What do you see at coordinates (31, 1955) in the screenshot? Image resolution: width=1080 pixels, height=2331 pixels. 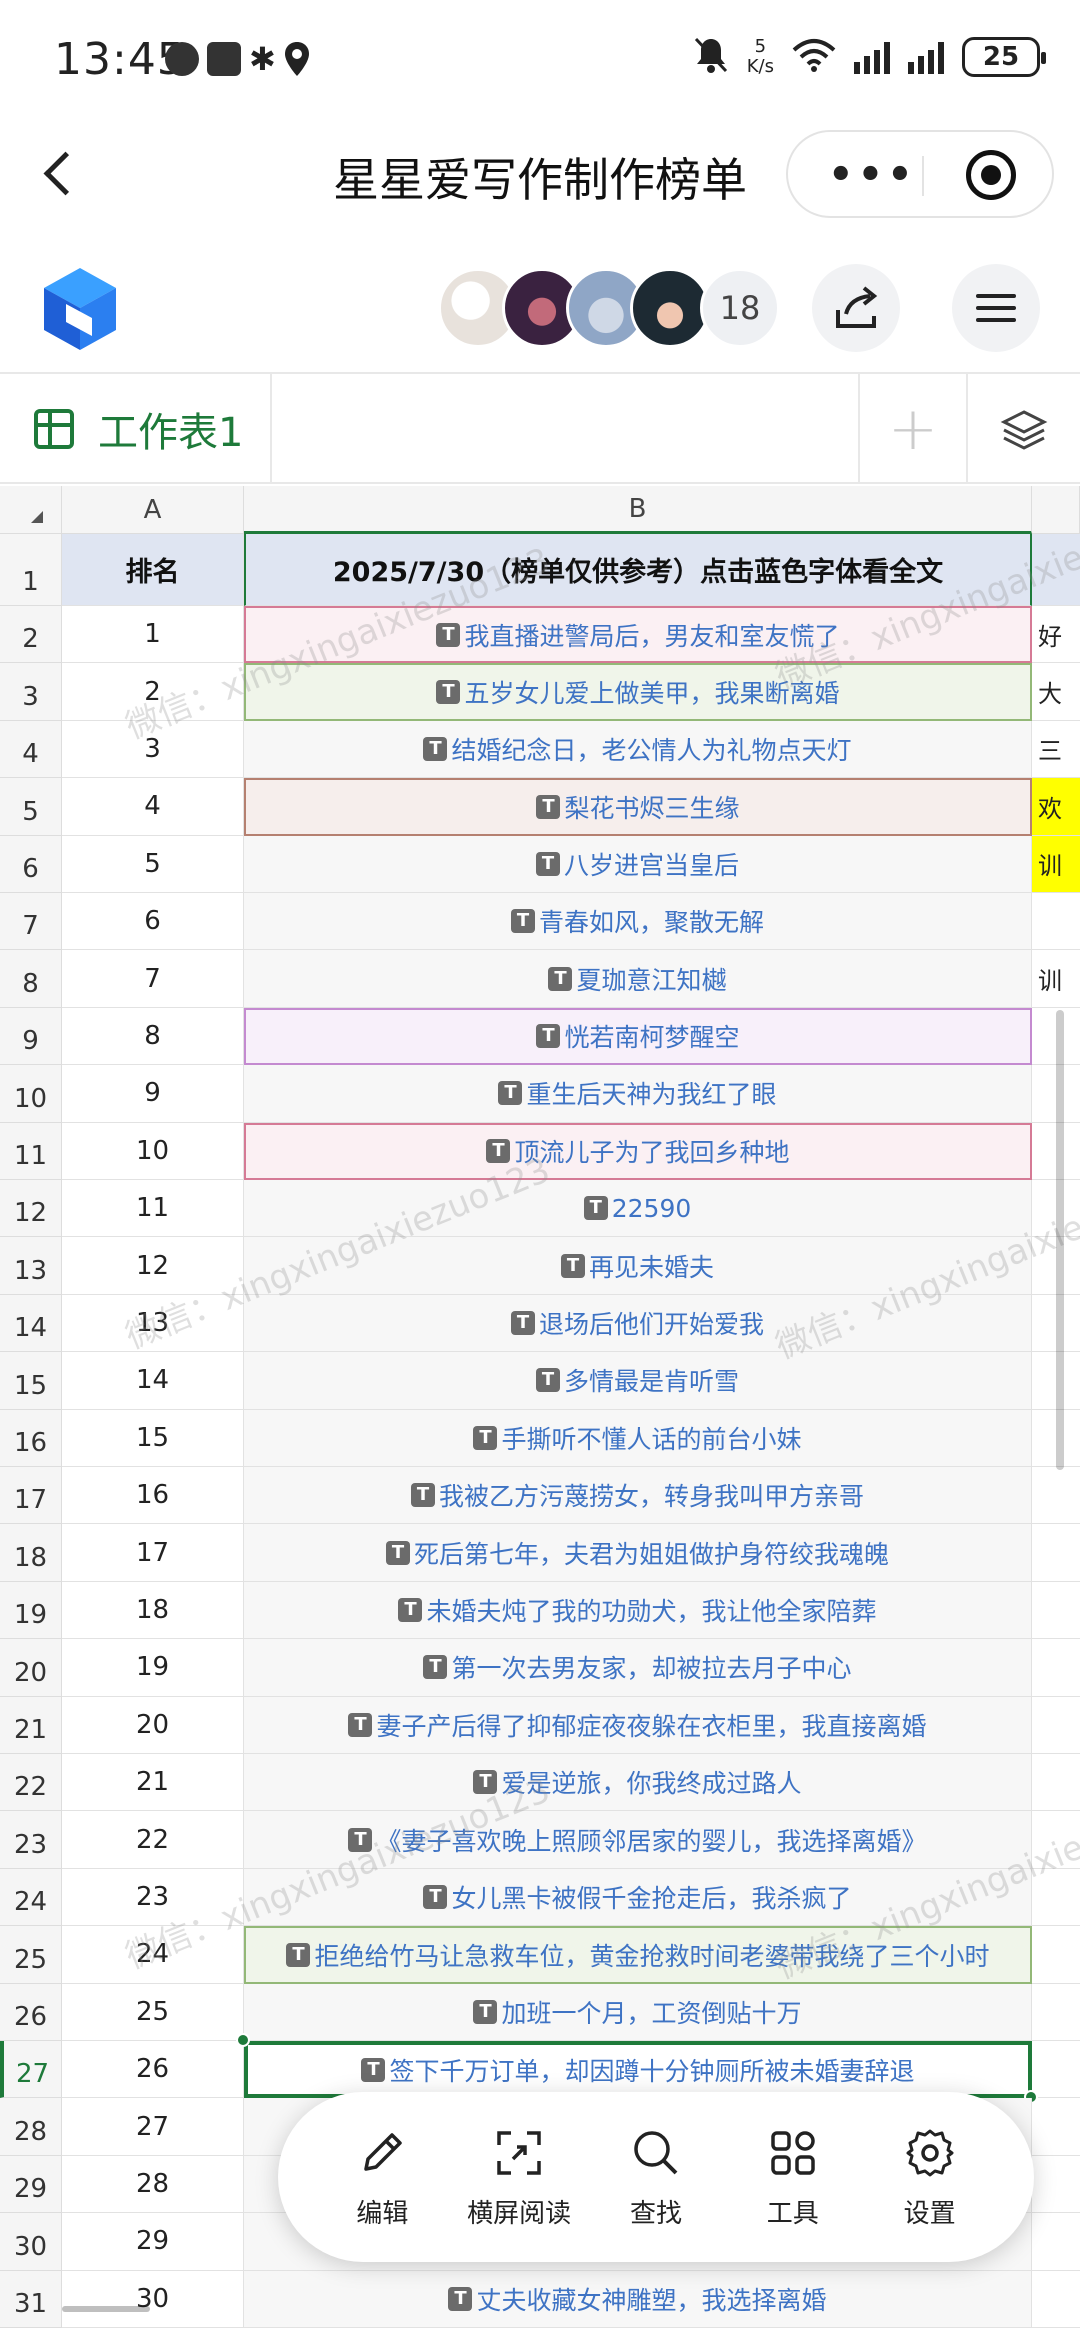 I see `row-number: 25` at bounding box center [31, 1955].